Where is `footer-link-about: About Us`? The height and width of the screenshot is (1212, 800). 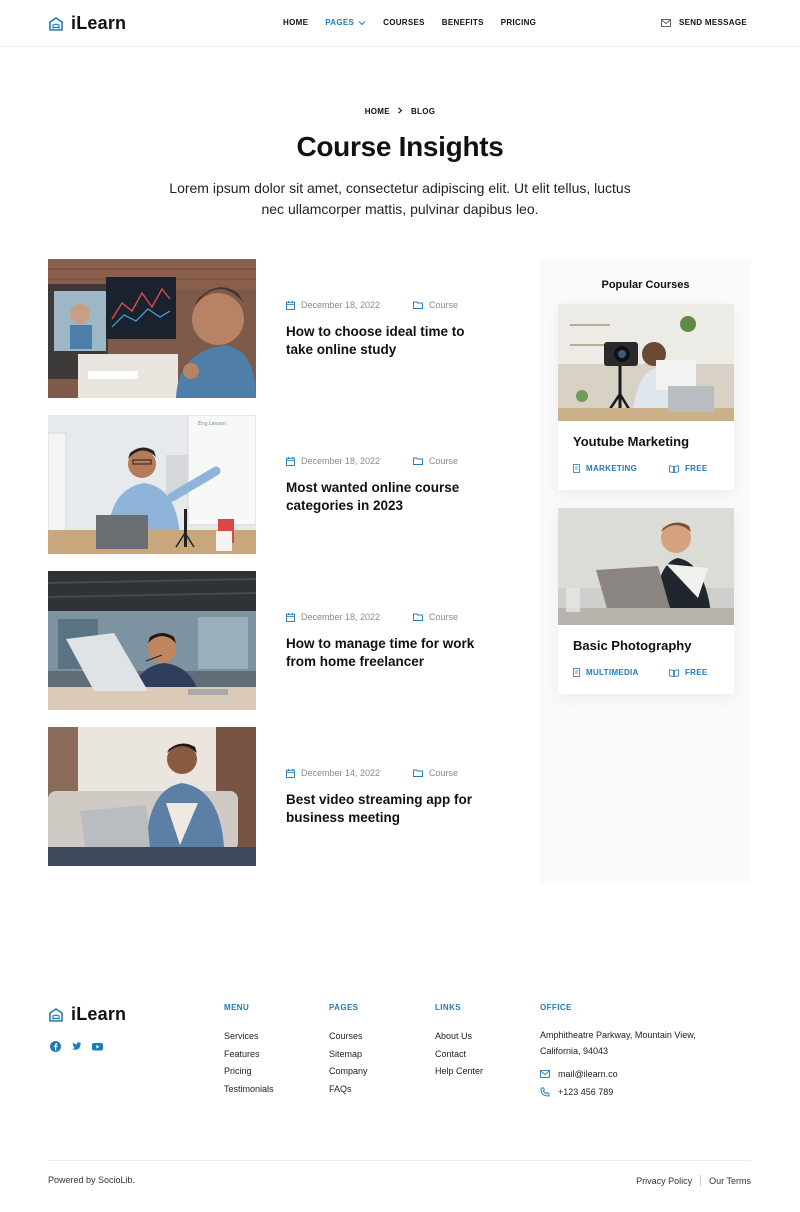 footer-link-about: About Us is located at coordinates (459, 1037).